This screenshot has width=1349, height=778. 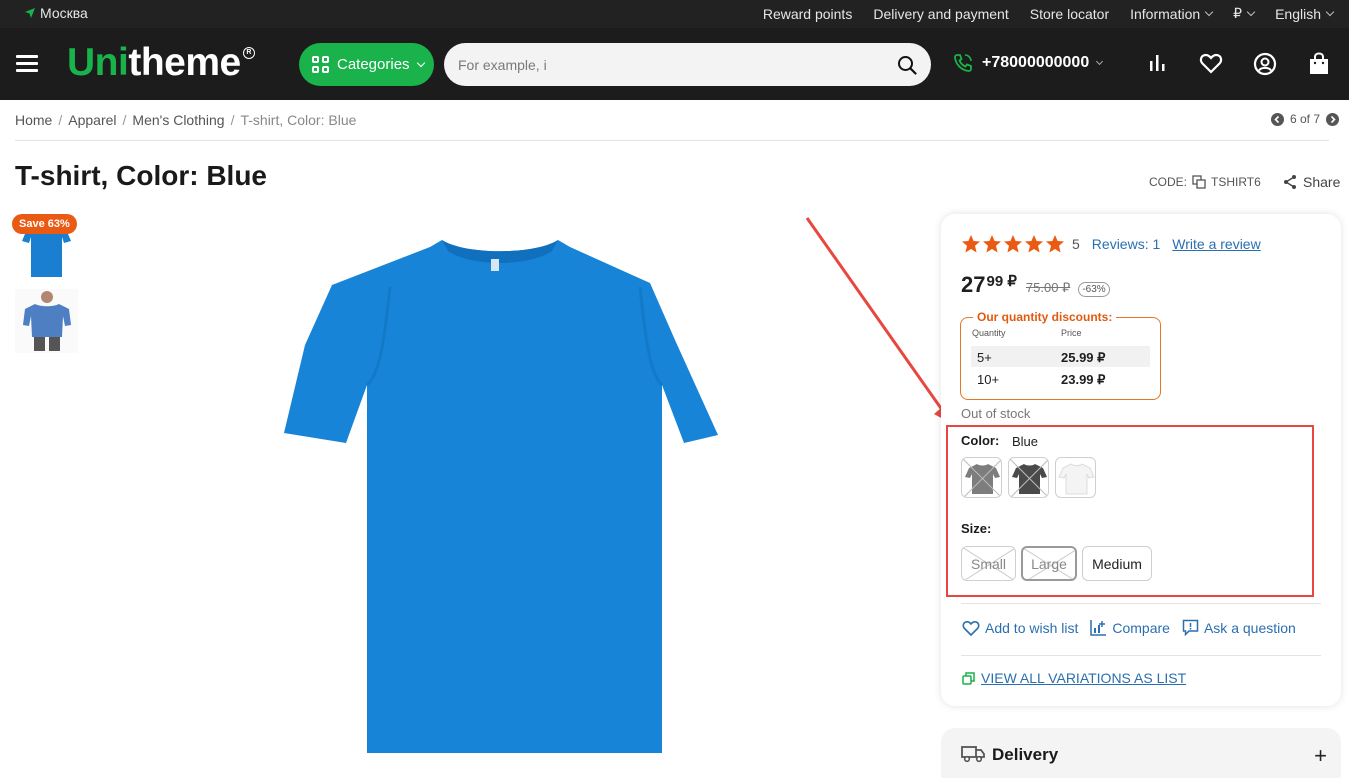 I want to click on code-value: TSHIRT6, so click(x=1236, y=182).